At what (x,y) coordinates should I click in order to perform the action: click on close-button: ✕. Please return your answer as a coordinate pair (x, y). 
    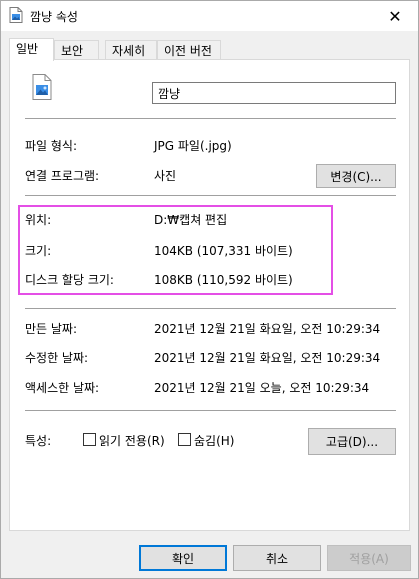
    Looking at the image, I should click on (395, 16).